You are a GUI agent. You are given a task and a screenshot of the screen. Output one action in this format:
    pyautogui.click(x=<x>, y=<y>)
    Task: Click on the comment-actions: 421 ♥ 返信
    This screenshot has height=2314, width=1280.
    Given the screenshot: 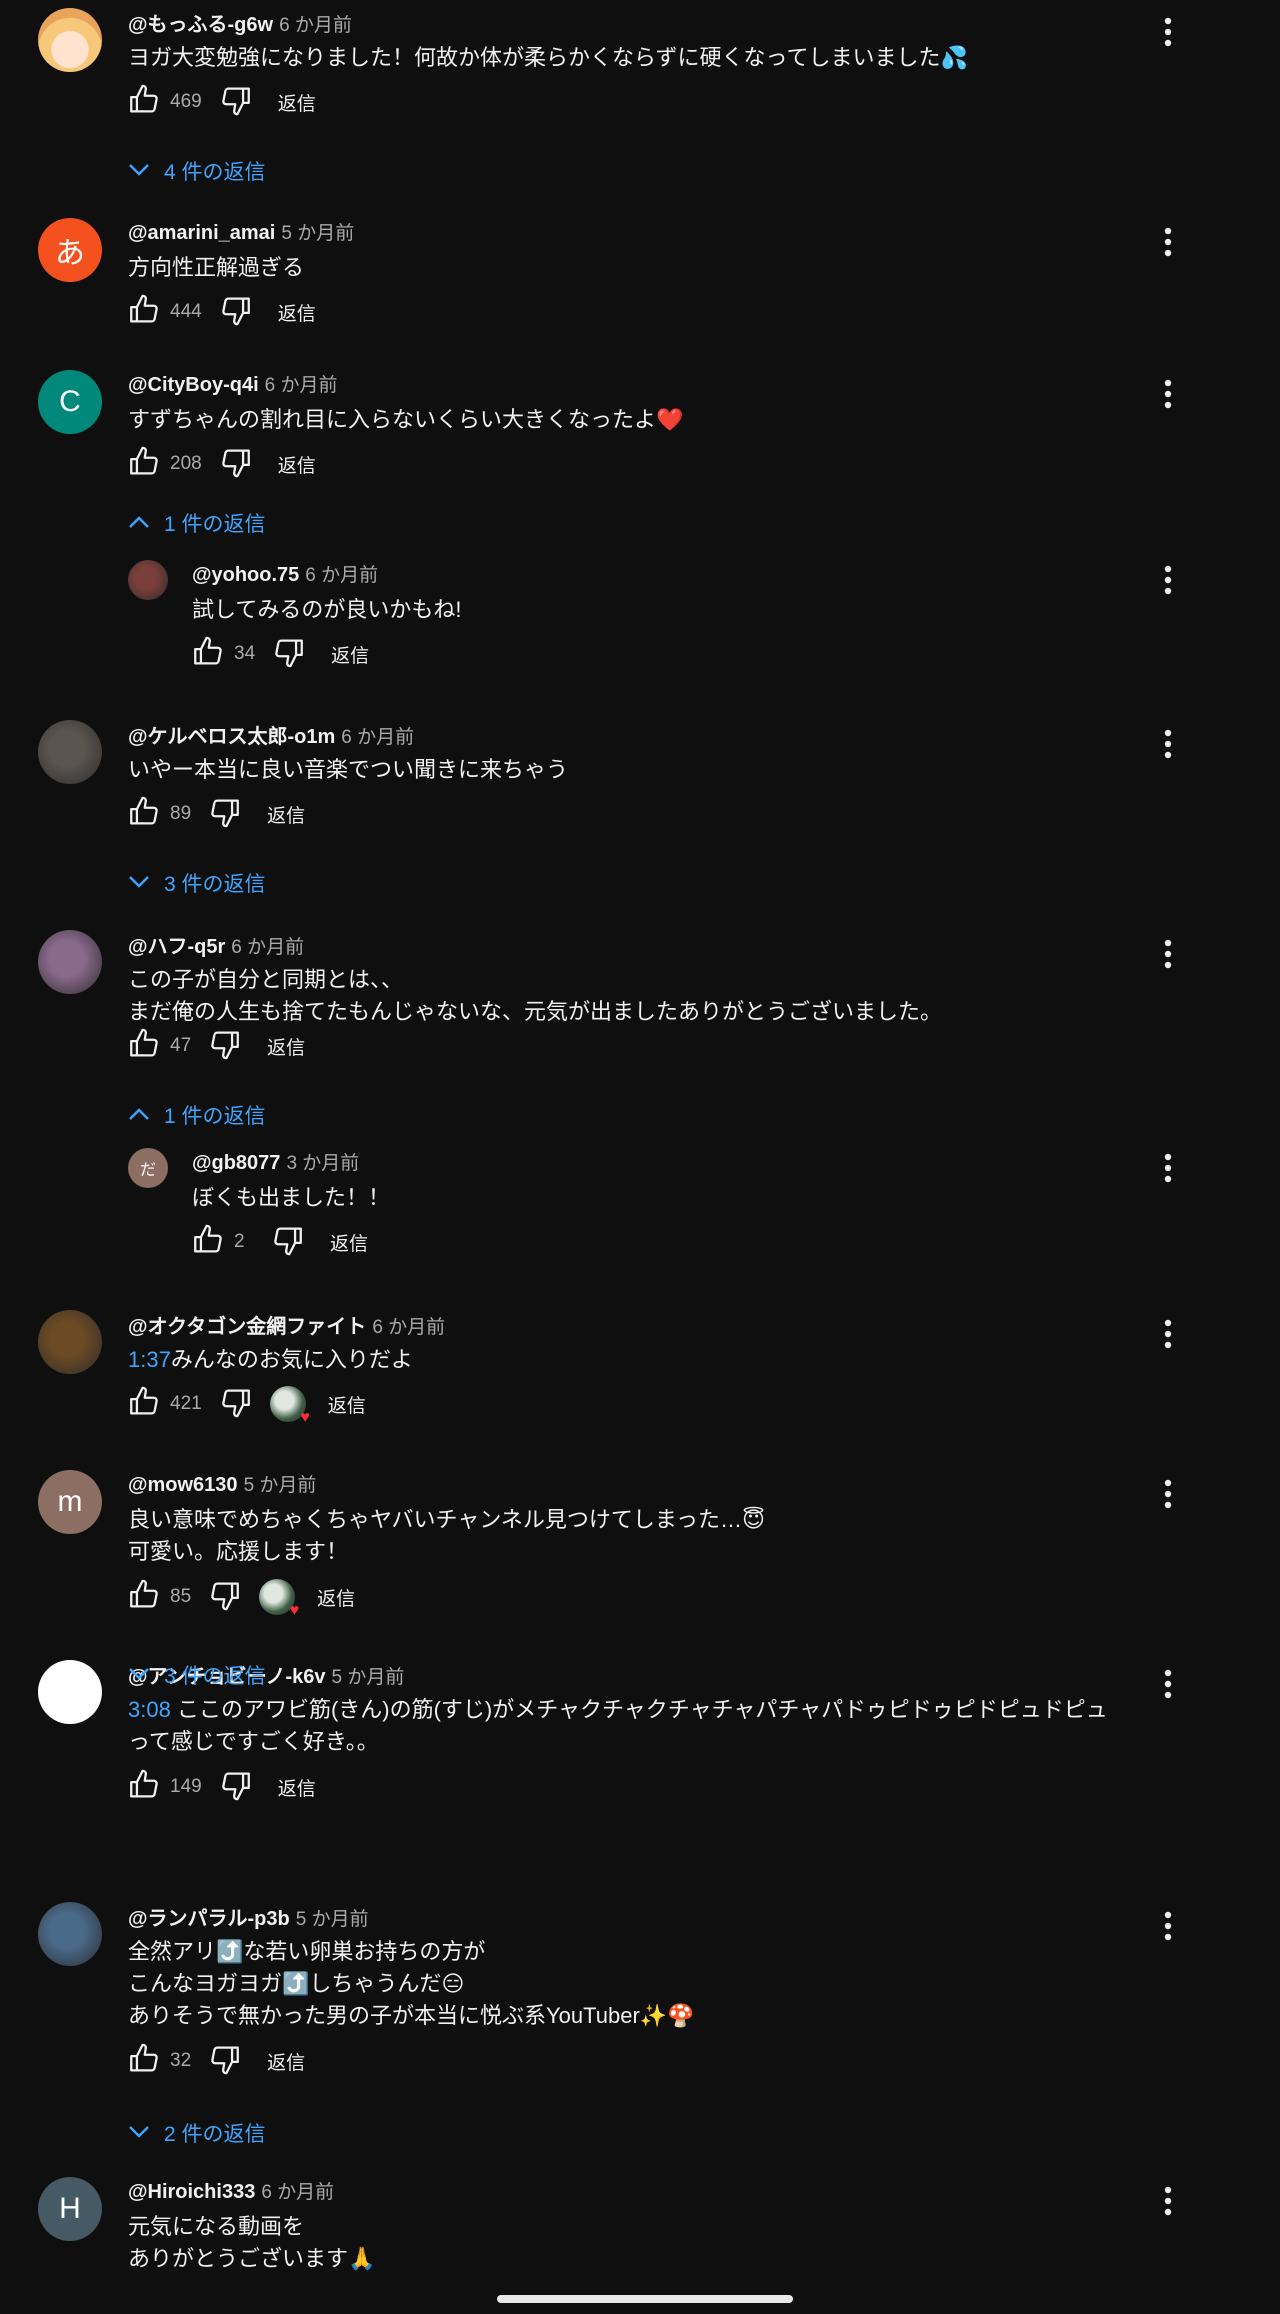 What is the action you would take?
    pyautogui.click(x=245, y=1405)
    